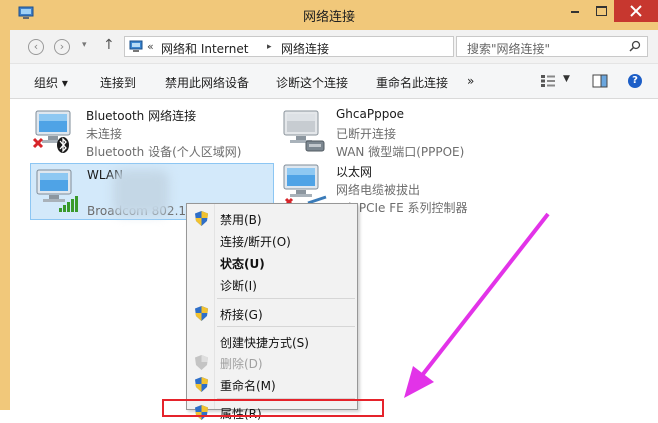 This screenshot has width=658, height=423. Describe the element at coordinates (272, 362) in the screenshot. I see `menu-item-delete: 删除(D)` at that location.